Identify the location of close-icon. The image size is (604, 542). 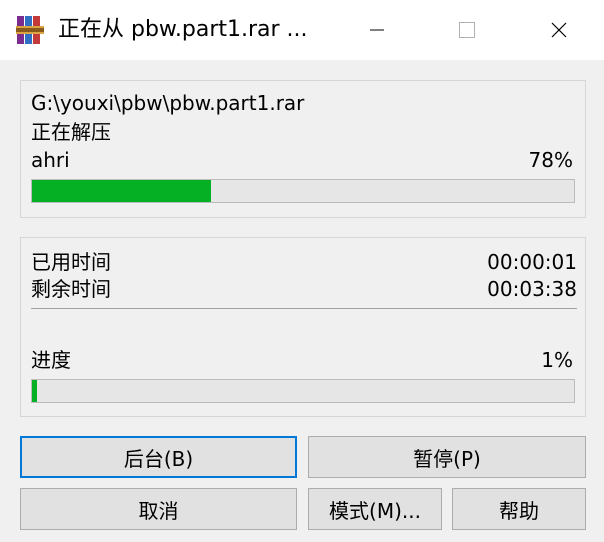
(559, 30).